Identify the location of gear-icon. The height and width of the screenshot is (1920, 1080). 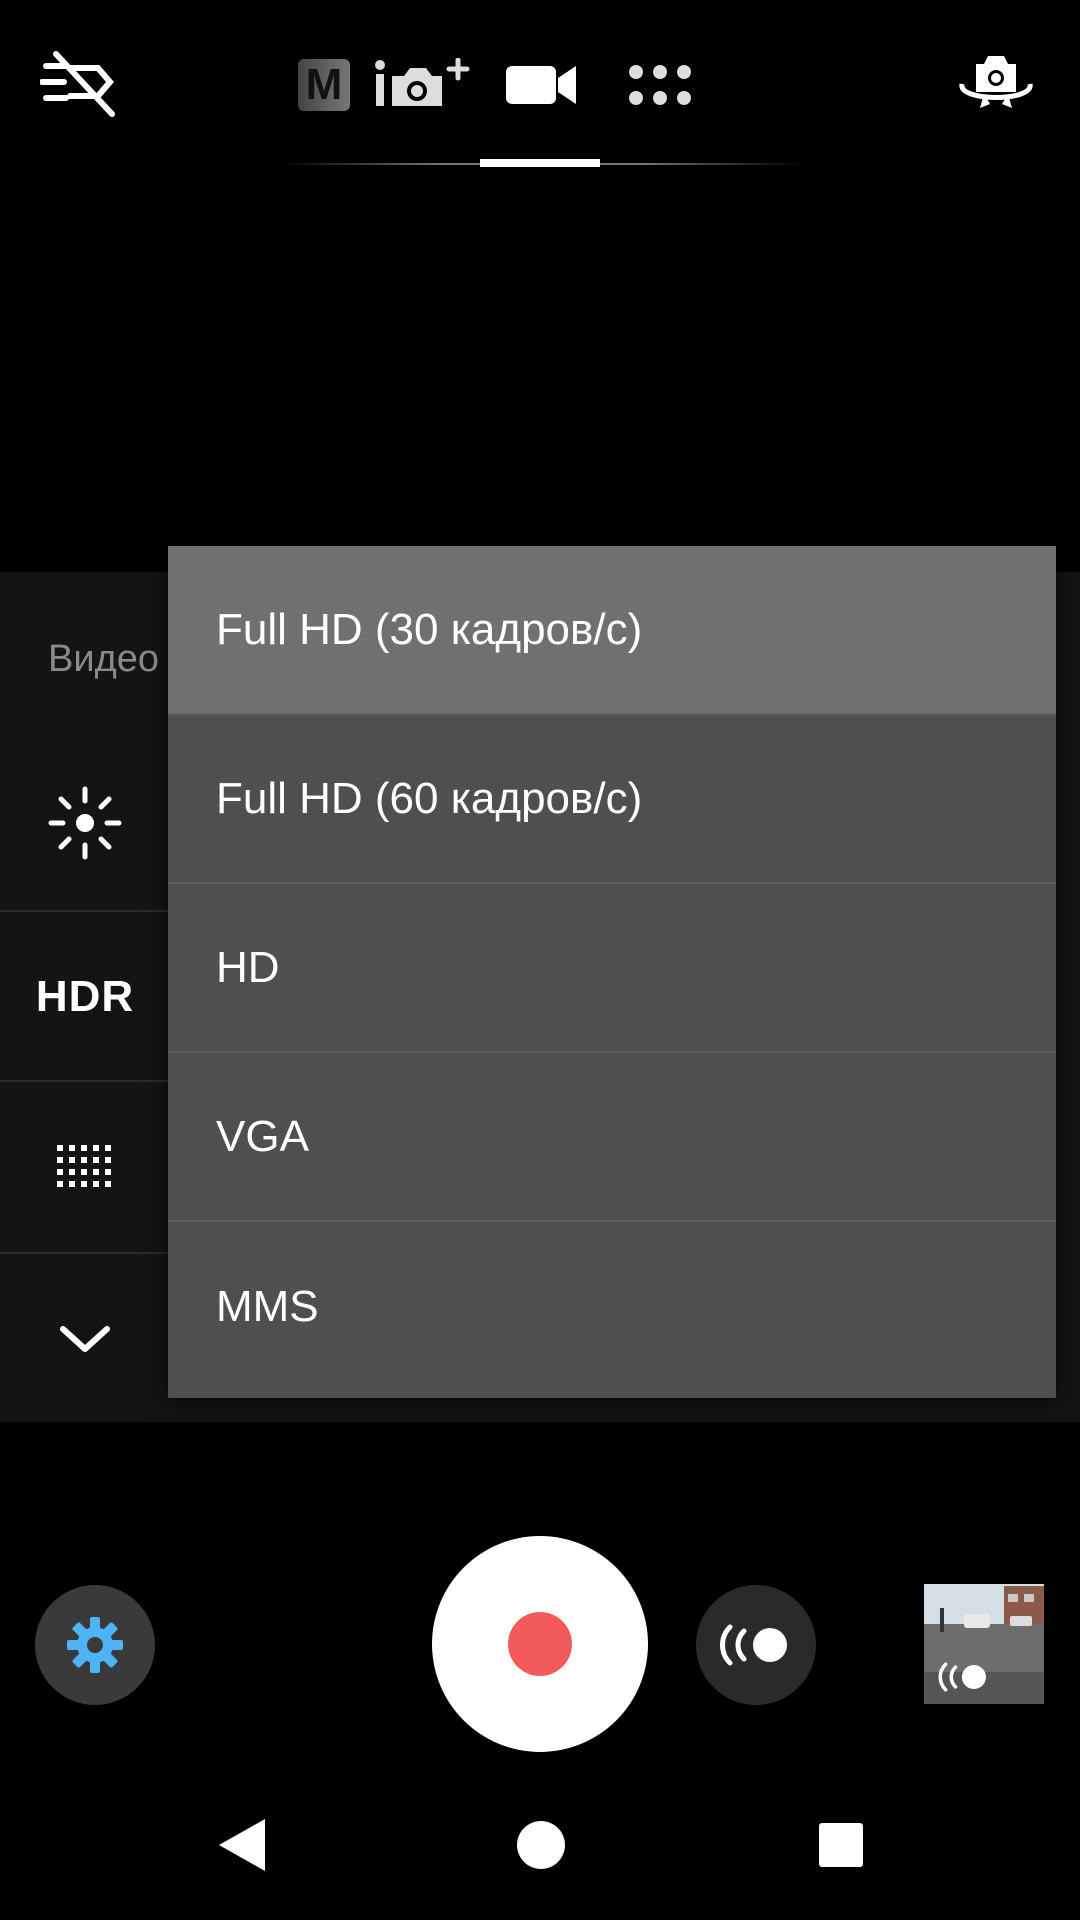
(95, 1645).